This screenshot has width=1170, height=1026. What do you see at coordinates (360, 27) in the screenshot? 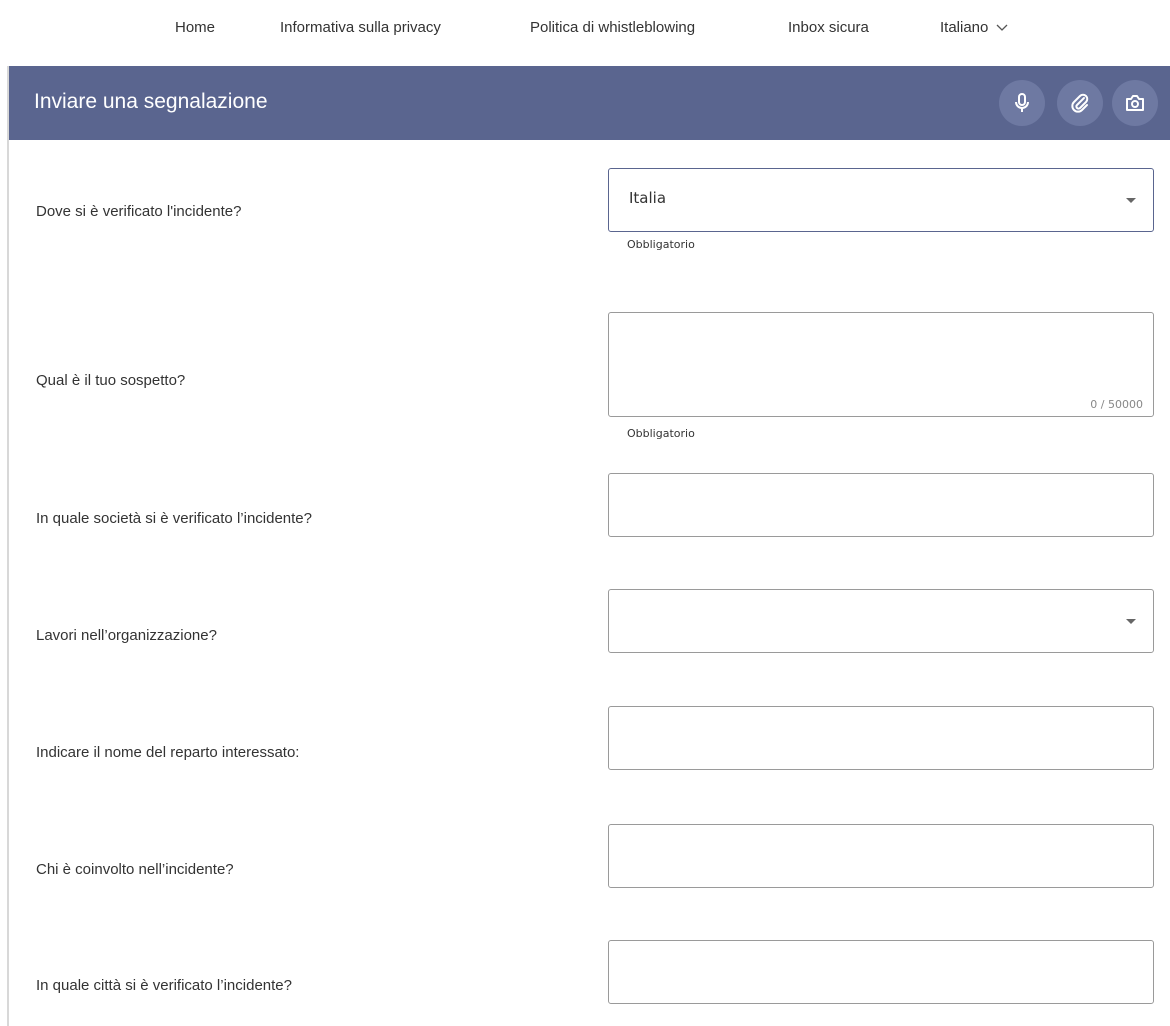
I see `nav-privacy-link: Informativa sulla privacy` at bounding box center [360, 27].